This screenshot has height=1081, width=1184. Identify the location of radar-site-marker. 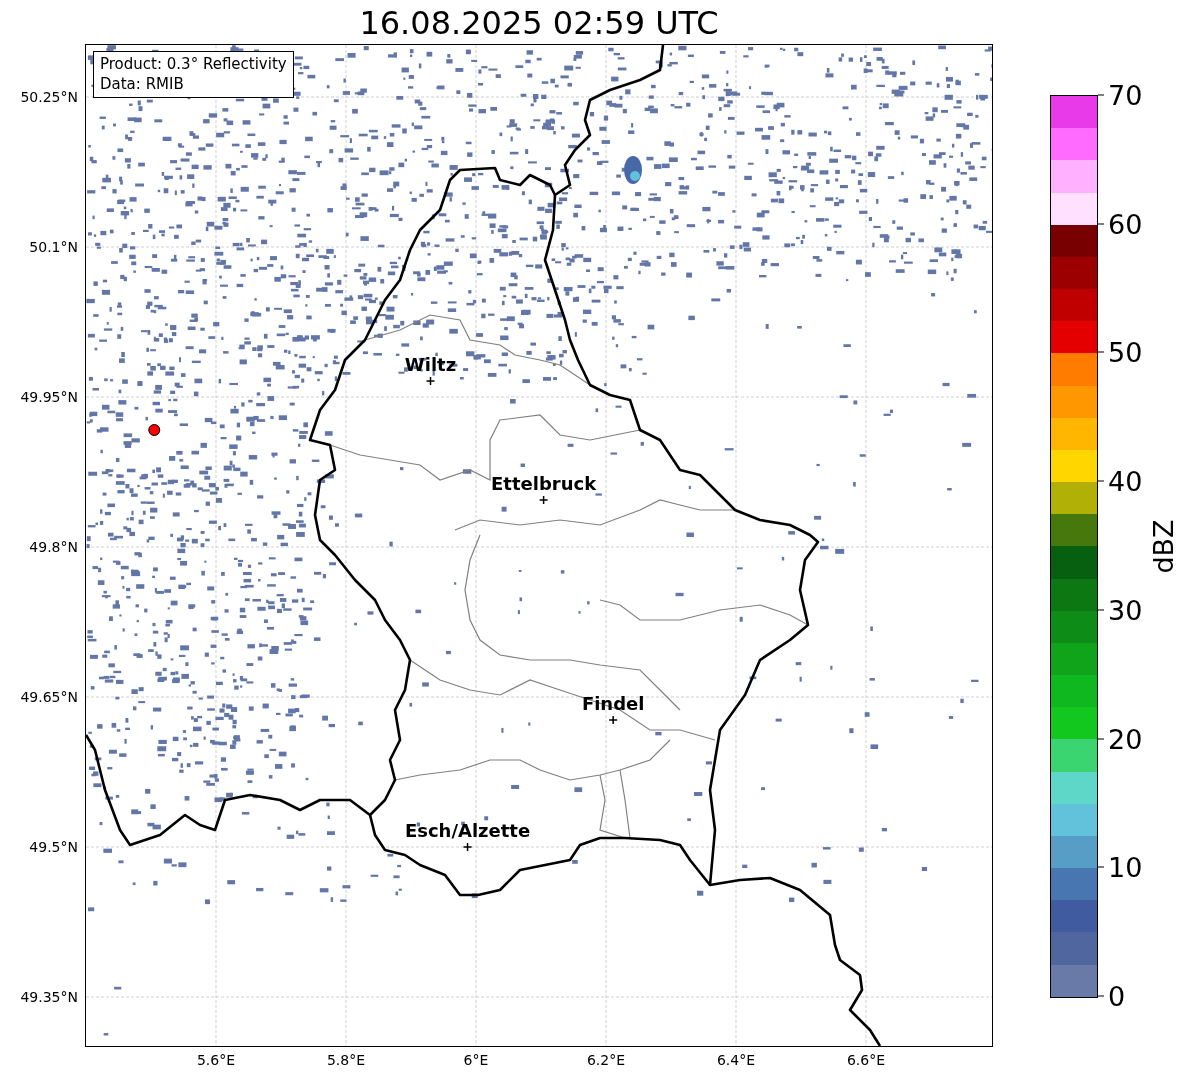
(154, 430).